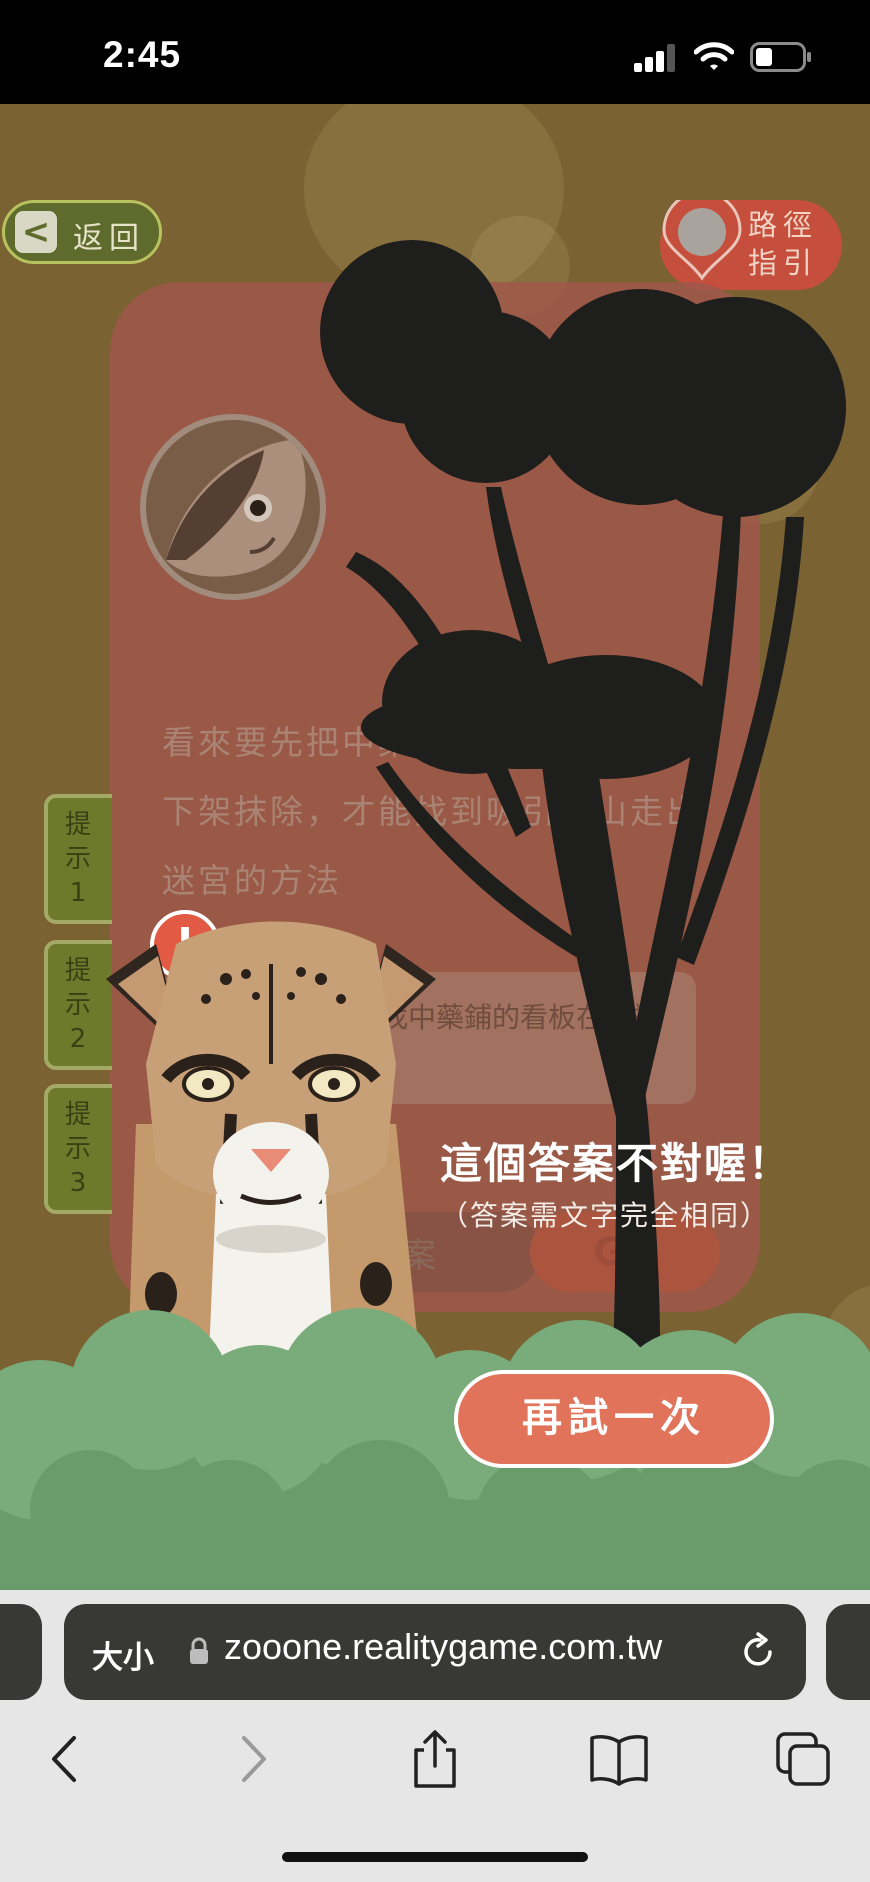 Image resolution: width=870 pixels, height=1882 pixels. I want to click on retry-button: 再試一次, so click(614, 1419).